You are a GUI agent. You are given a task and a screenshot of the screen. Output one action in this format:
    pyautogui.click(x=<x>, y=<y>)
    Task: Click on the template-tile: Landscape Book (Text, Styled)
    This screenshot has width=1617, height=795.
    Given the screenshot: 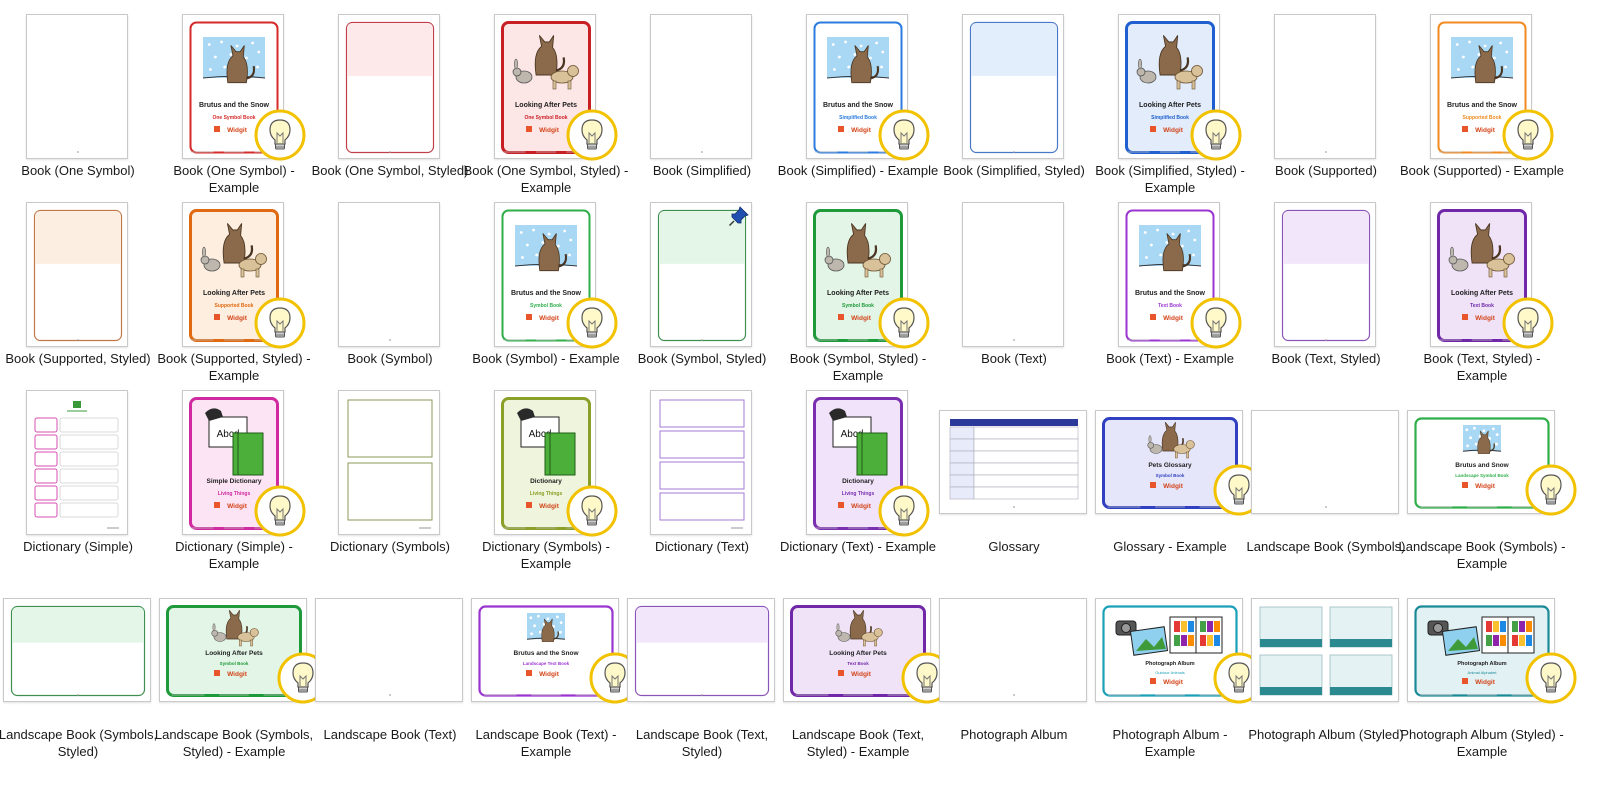 What is the action you would take?
    pyautogui.click(x=702, y=675)
    